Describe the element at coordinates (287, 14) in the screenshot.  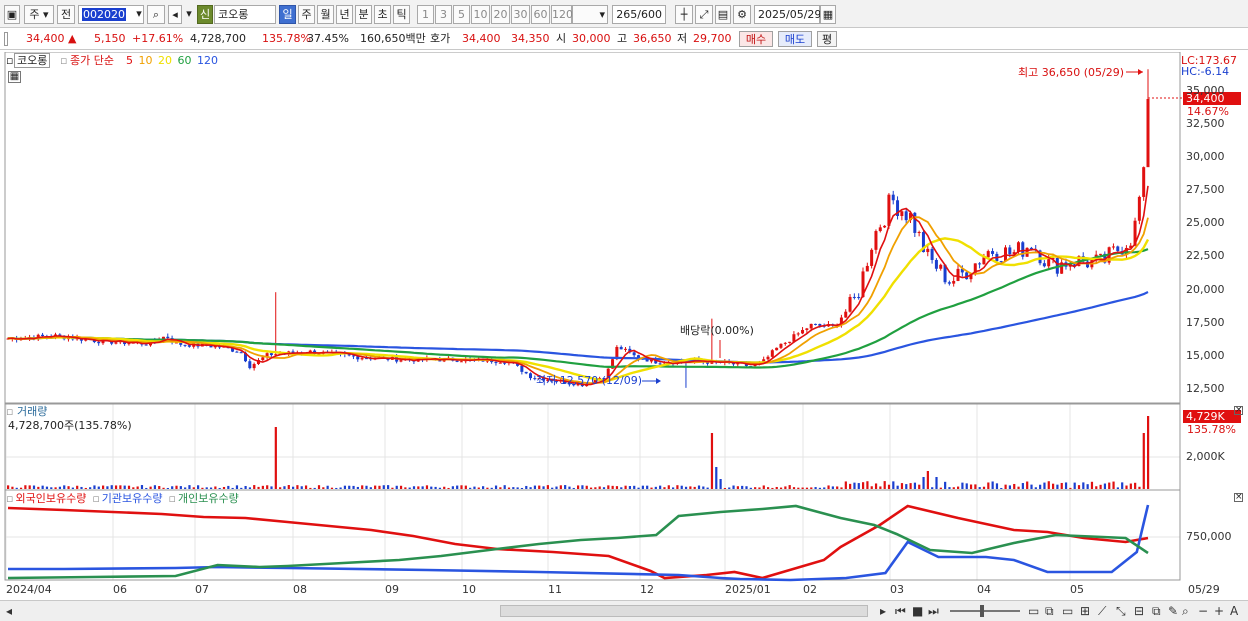
I see `period-tab-0: 일` at that location.